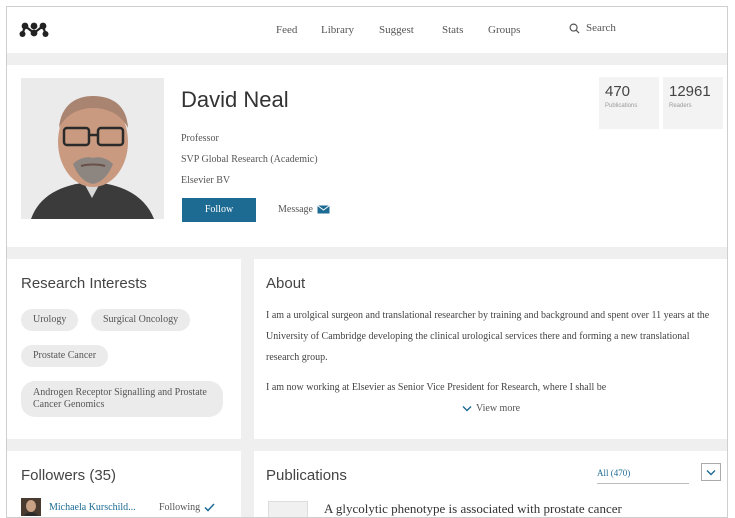  I want to click on stat-readers-value: 12961, so click(690, 91).